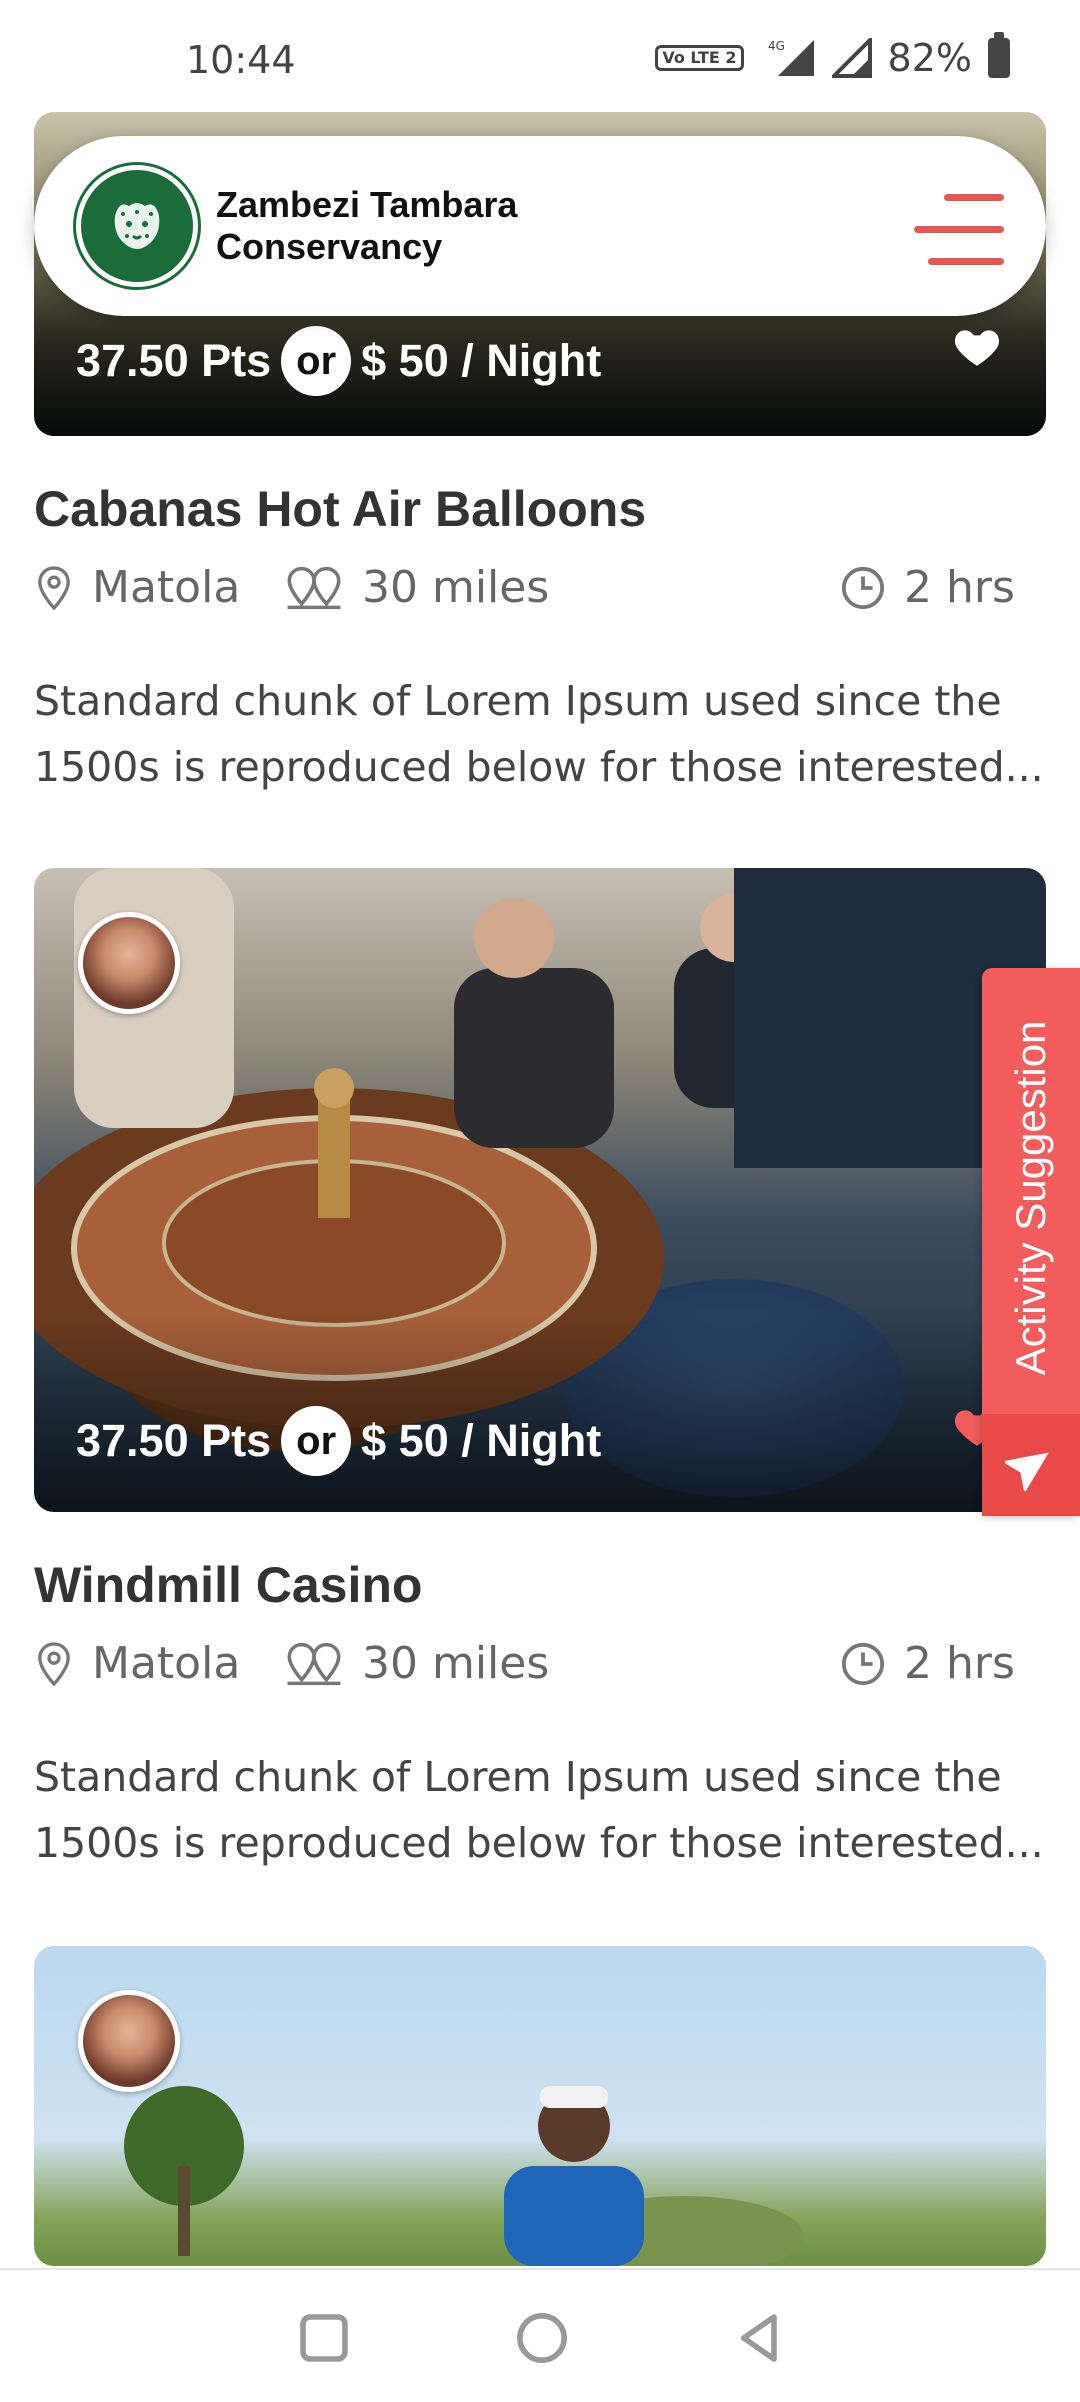  I want to click on volte-icon: Vo LTE 2, so click(699, 58).